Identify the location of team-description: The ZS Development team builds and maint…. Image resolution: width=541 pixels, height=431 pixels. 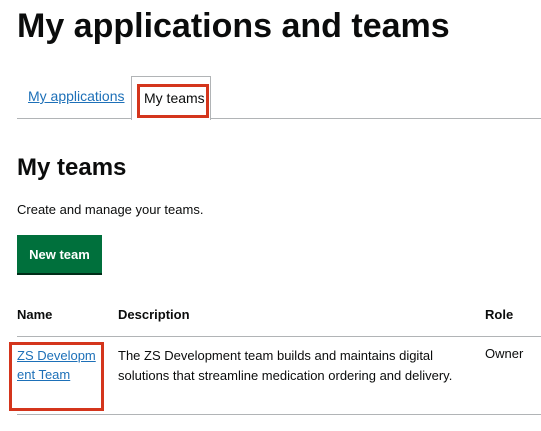
(285, 365).